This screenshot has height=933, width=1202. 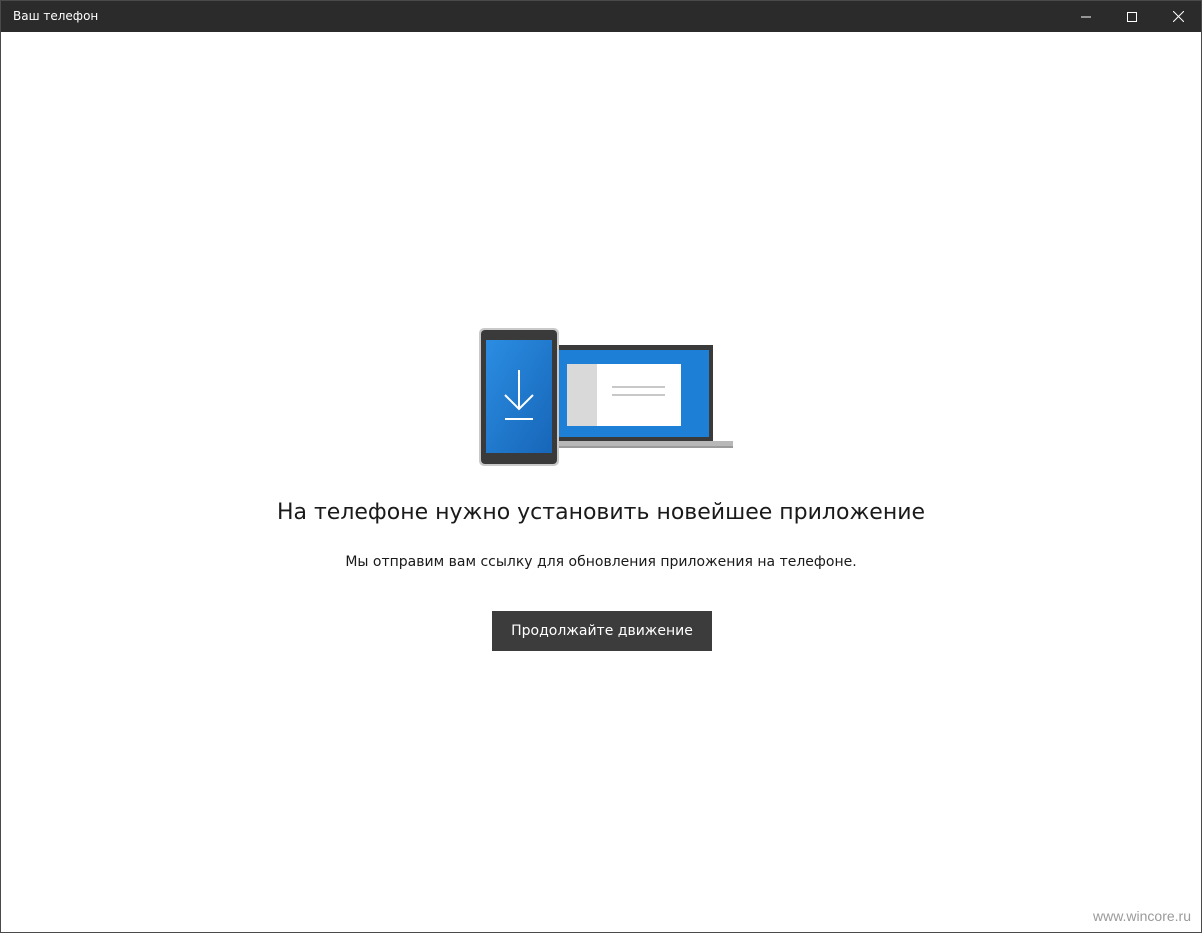 What do you see at coordinates (643, 443) in the screenshot?
I see `laptop-base` at bounding box center [643, 443].